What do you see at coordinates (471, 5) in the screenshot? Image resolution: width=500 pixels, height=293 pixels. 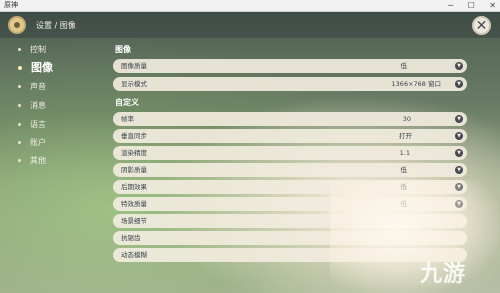 I see `maximize-button: ☐` at bounding box center [471, 5].